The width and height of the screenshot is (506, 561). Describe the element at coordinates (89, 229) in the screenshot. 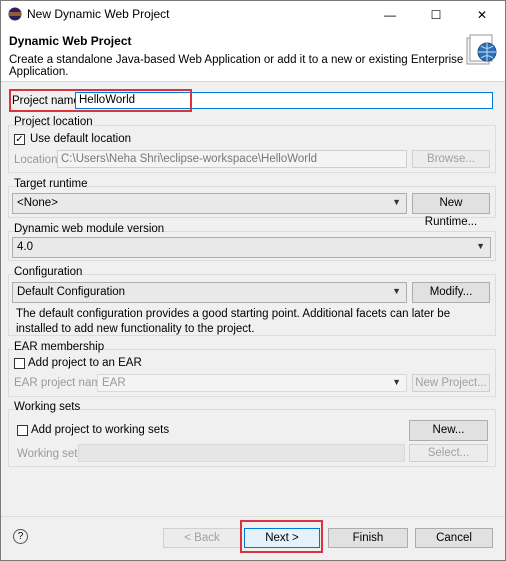

I see `module-version-heading: Dynamic web module version` at that location.